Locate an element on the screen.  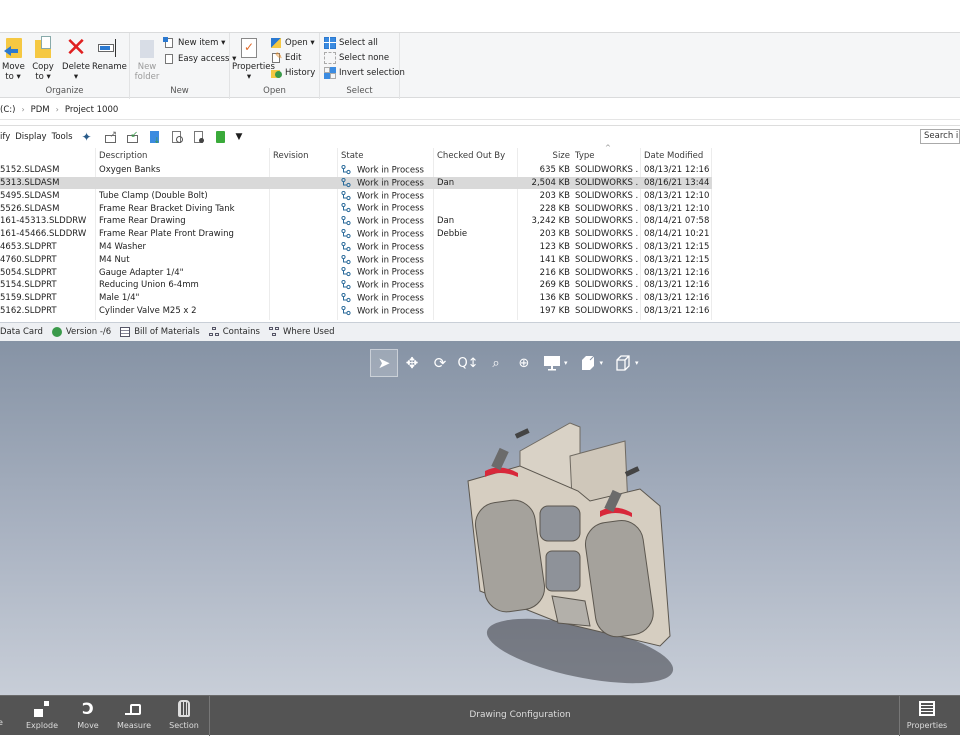
view-orientation-button is located at coordinates (623, 363).